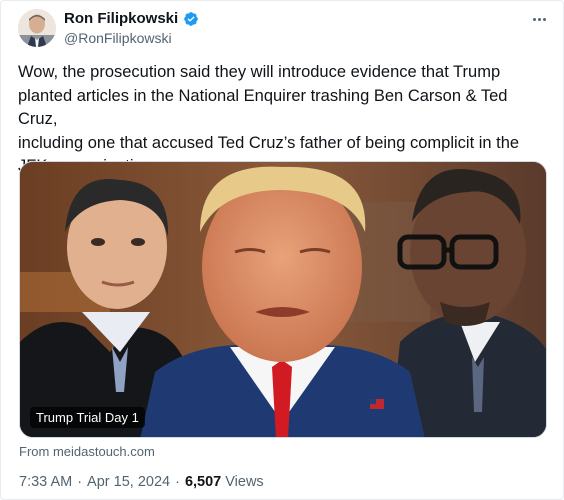  I want to click on more-icon, so click(539, 19).